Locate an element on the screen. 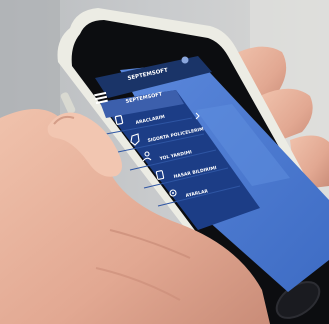  chevron-right-icon is located at coordinates (197, 116).